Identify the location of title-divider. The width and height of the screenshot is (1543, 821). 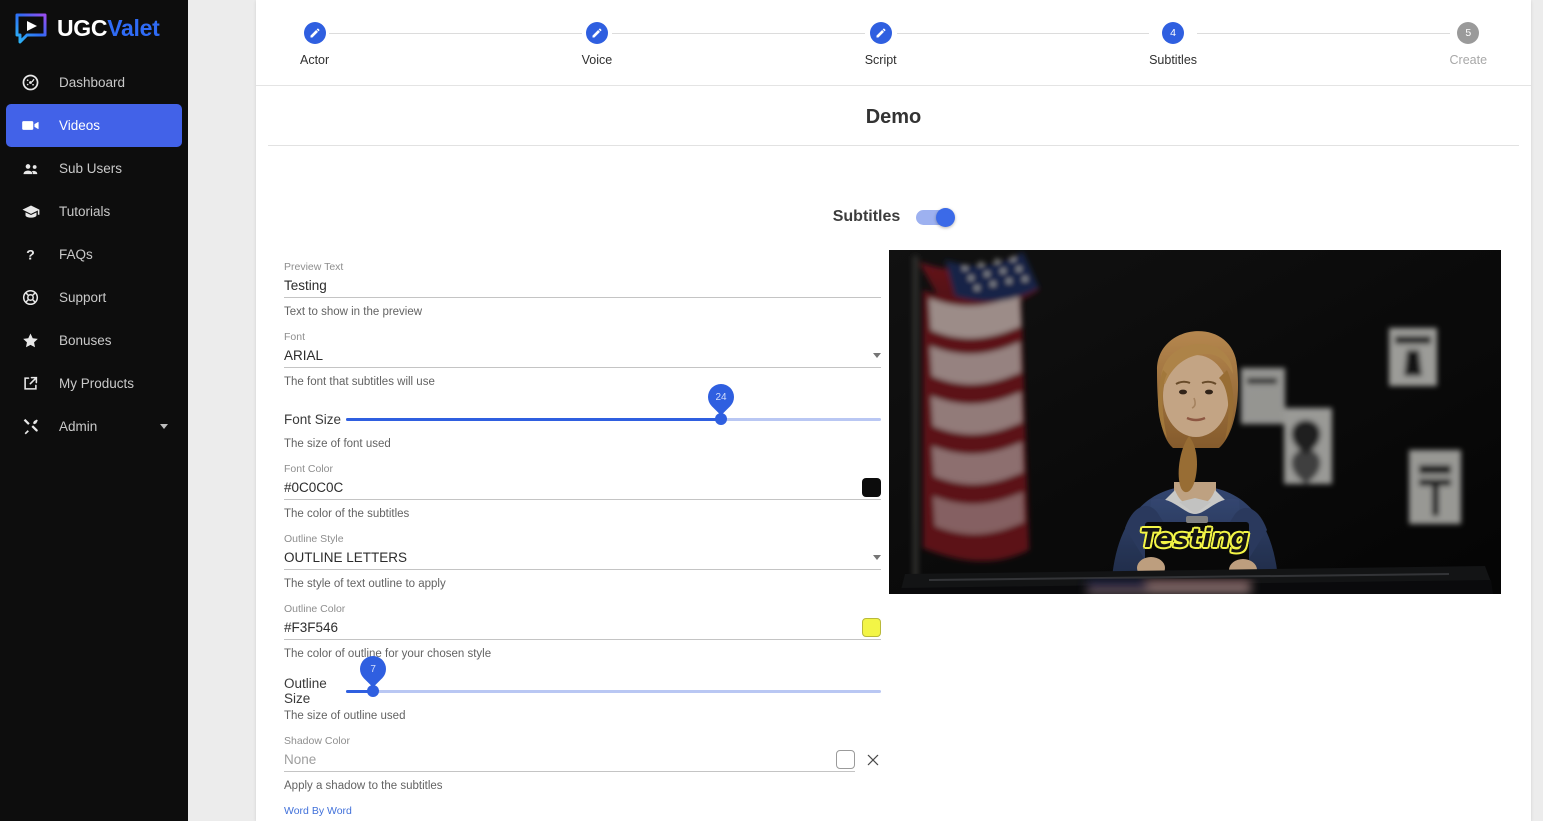
(893, 145).